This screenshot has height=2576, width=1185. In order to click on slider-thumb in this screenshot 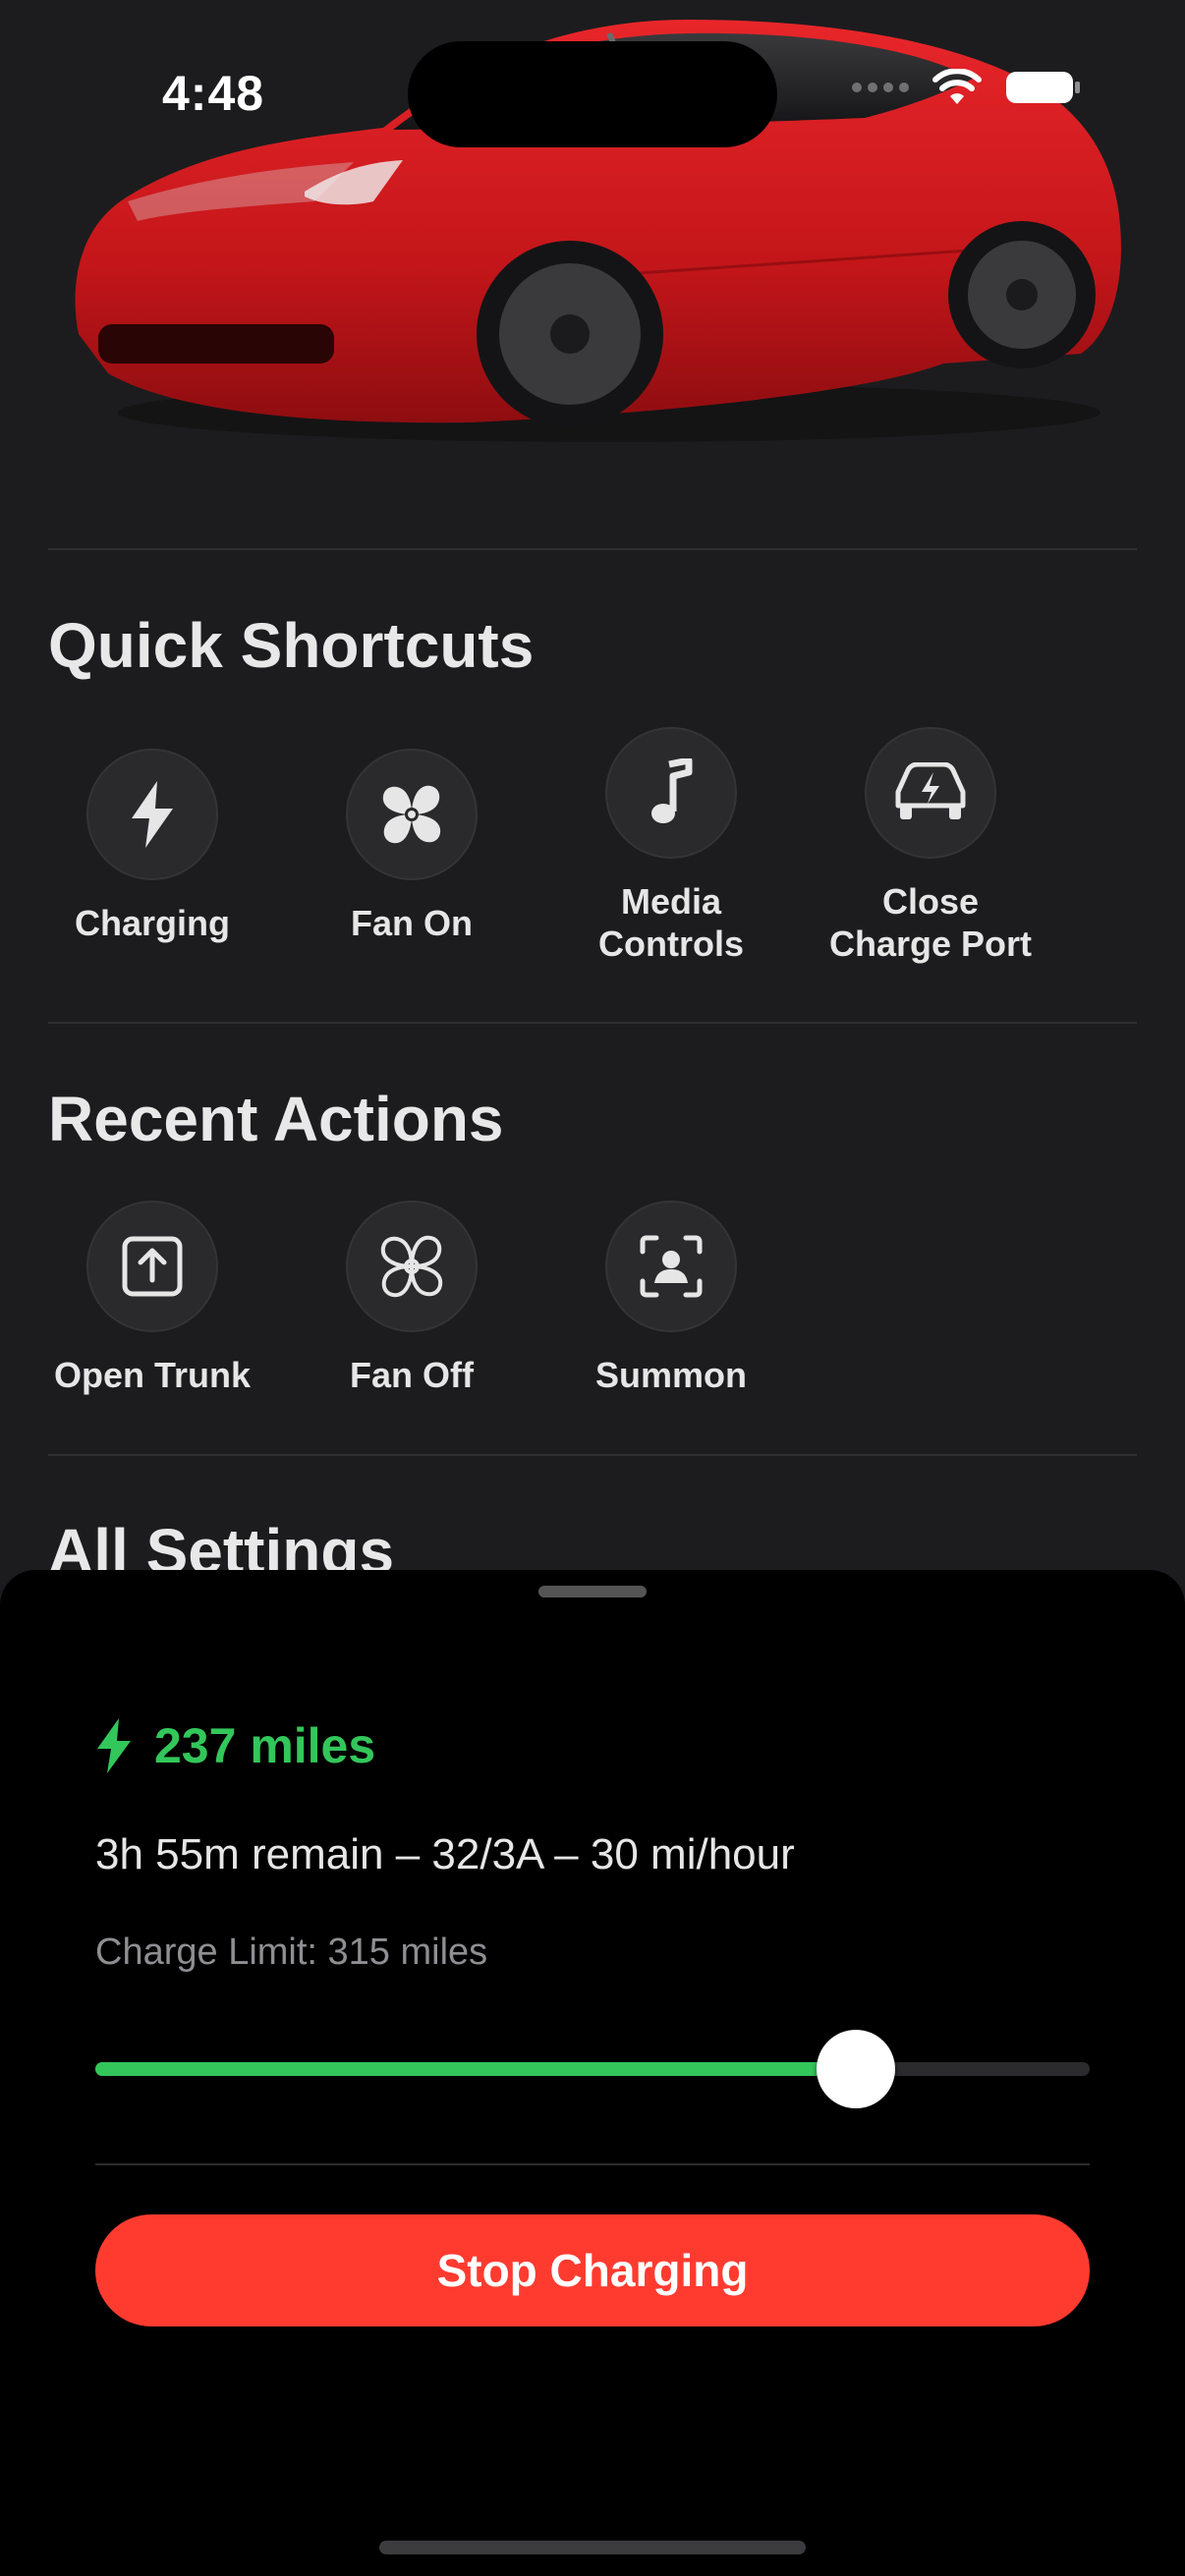, I will do `click(857, 2069)`.